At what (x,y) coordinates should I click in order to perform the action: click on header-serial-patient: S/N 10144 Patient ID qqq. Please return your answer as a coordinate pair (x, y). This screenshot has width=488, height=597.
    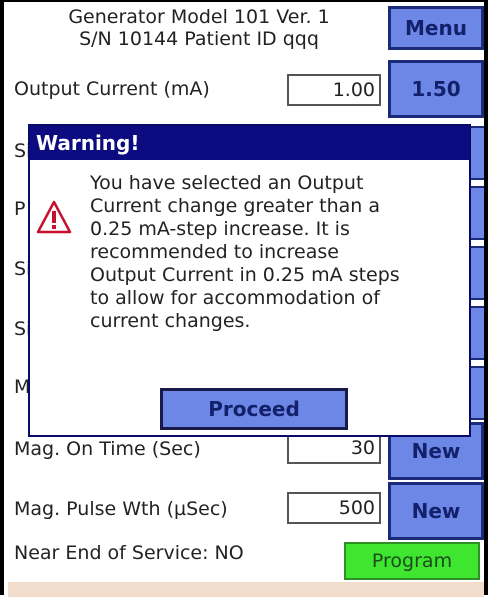
    Looking at the image, I should click on (199, 39).